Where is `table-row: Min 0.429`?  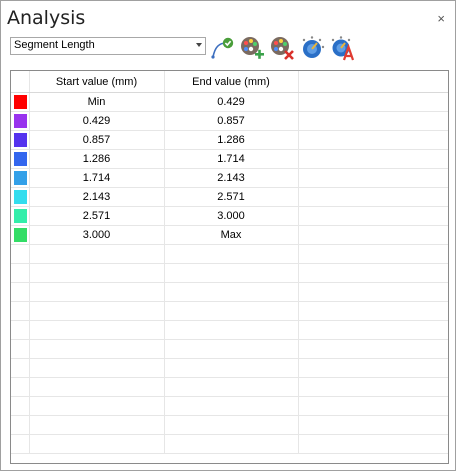
table-row: Min 0.429 is located at coordinates (229, 102).